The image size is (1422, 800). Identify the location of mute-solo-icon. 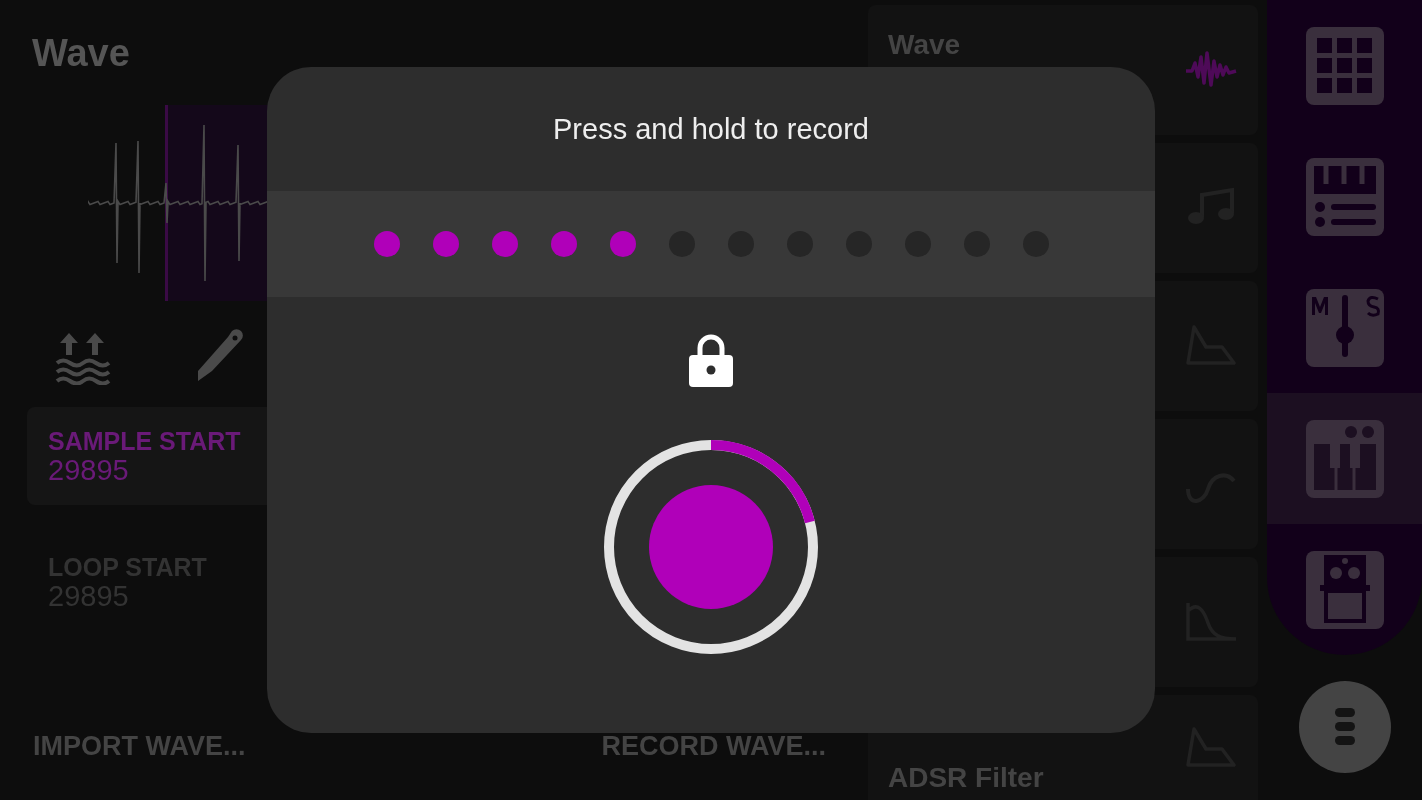
(1344, 327).